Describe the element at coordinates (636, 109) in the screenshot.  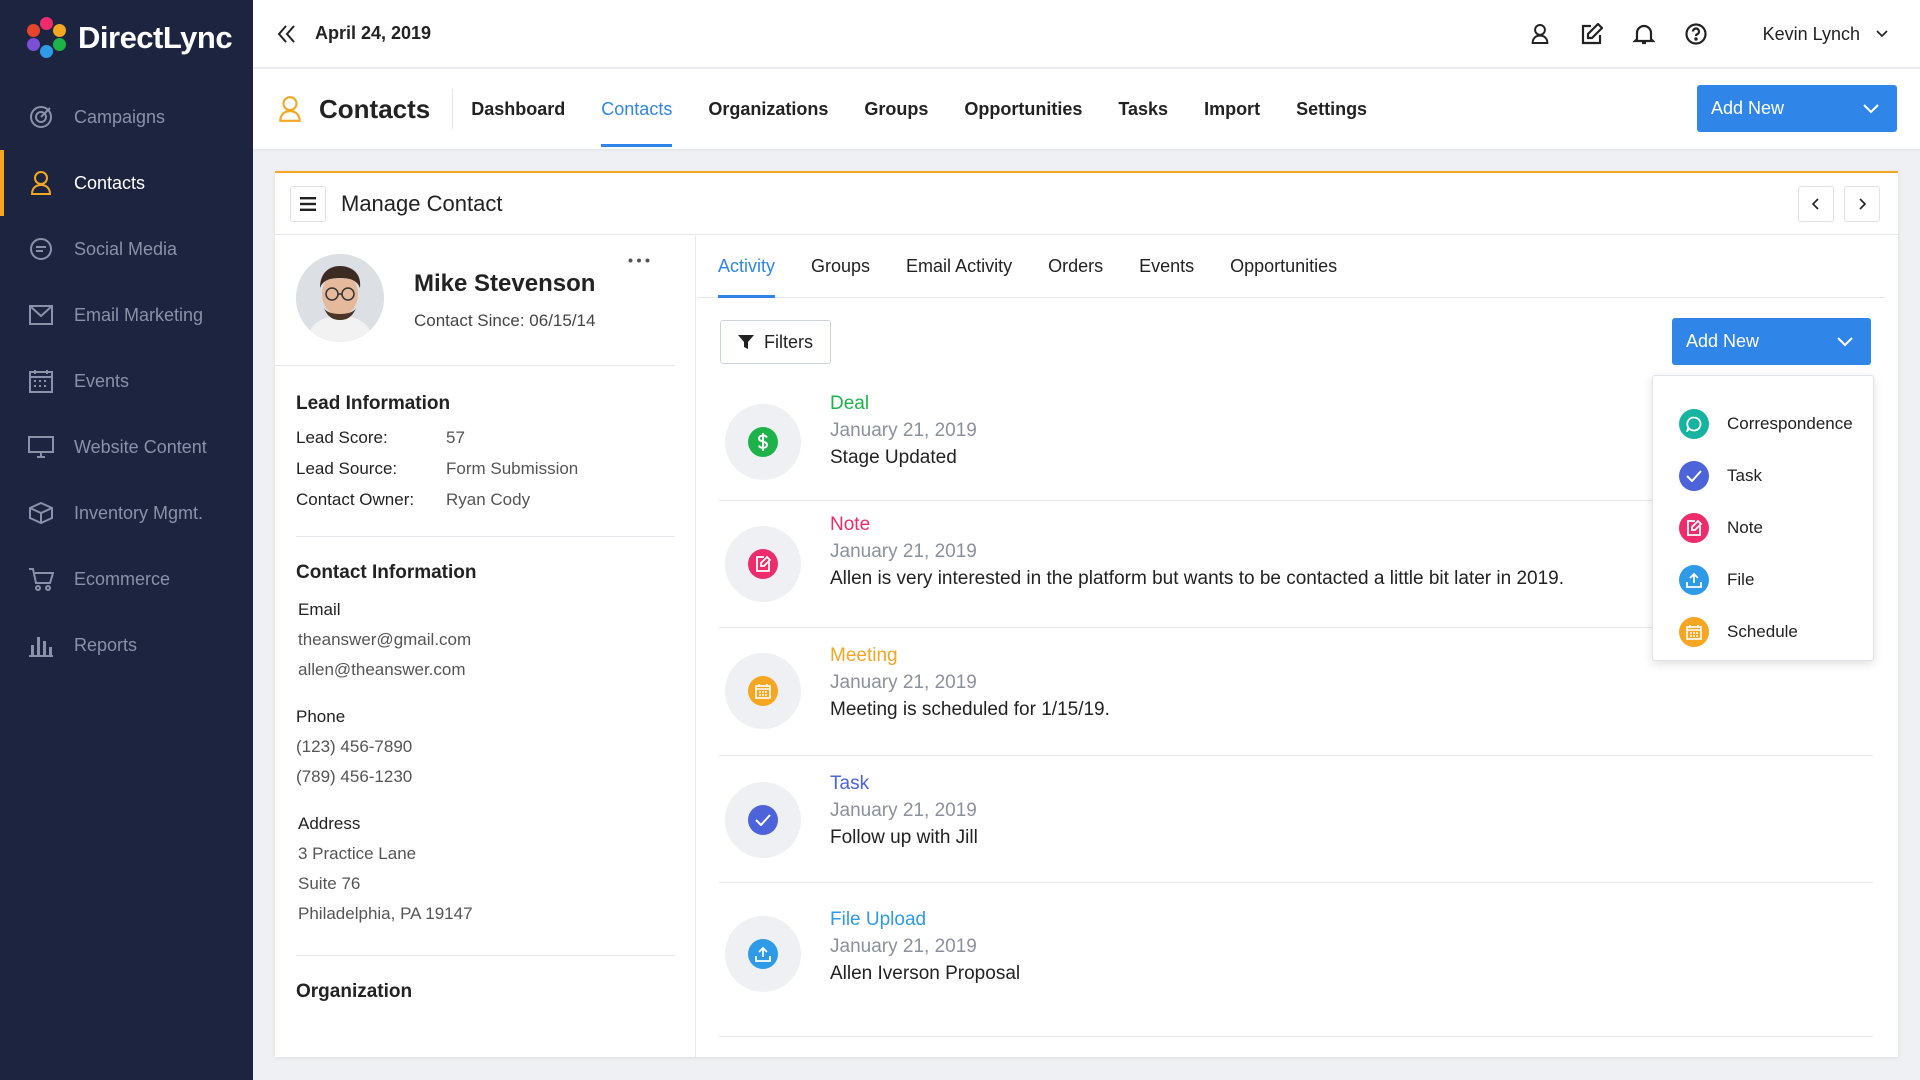
I see `tab-contacts: Contacts` at that location.